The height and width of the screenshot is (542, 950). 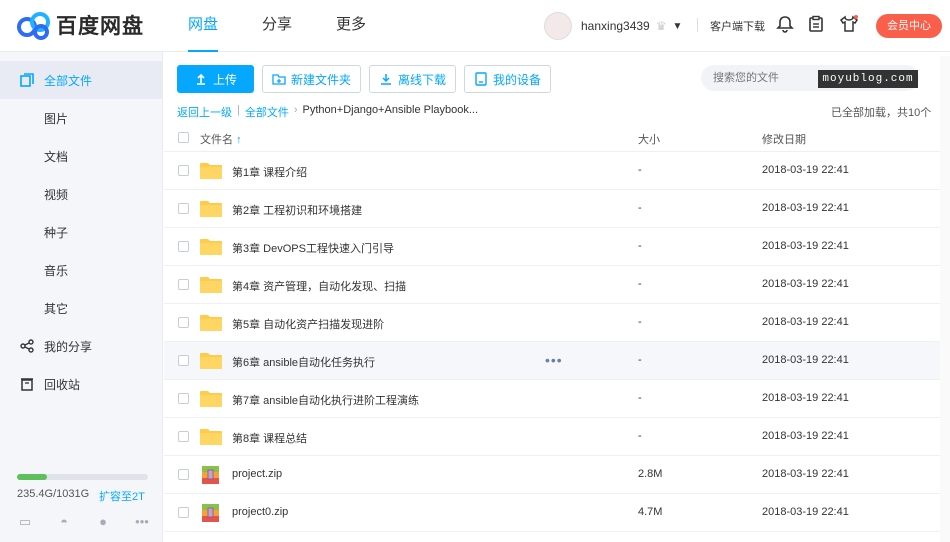 I want to click on file-name: 第8章 课程总结, so click(x=269, y=438).